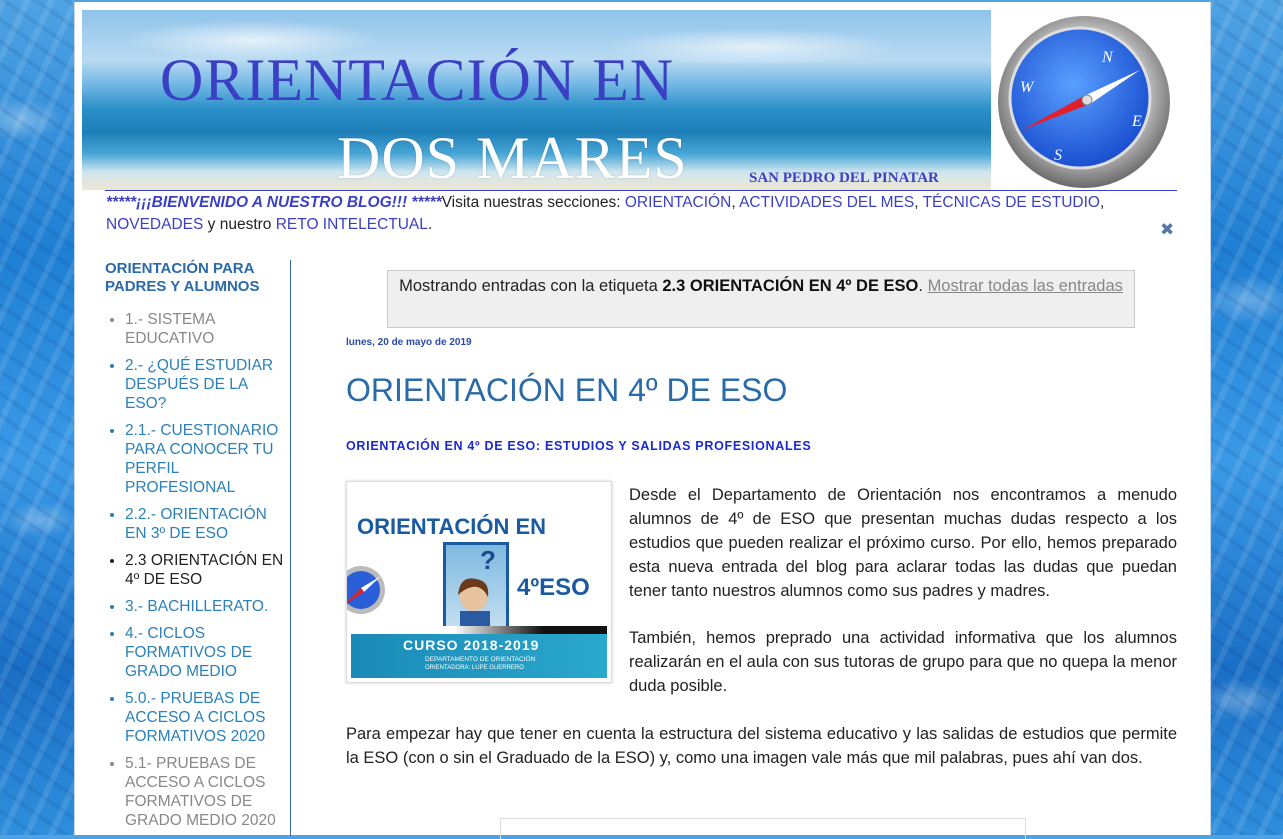  What do you see at coordinates (188, 652) in the screenshot?
I see `sidebar-link: 4.- CICLOS FORMATIVOS DE GRADO MEDIO` at bounding box center [188, 652].